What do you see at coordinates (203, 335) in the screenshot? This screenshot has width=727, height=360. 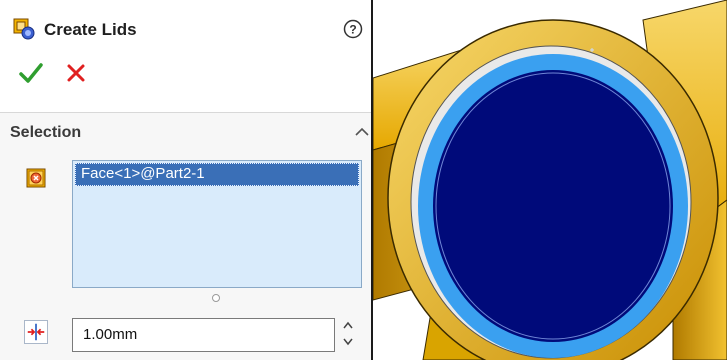 I see `thickness-input: 1.00mm` at bounding box center [203, 335].